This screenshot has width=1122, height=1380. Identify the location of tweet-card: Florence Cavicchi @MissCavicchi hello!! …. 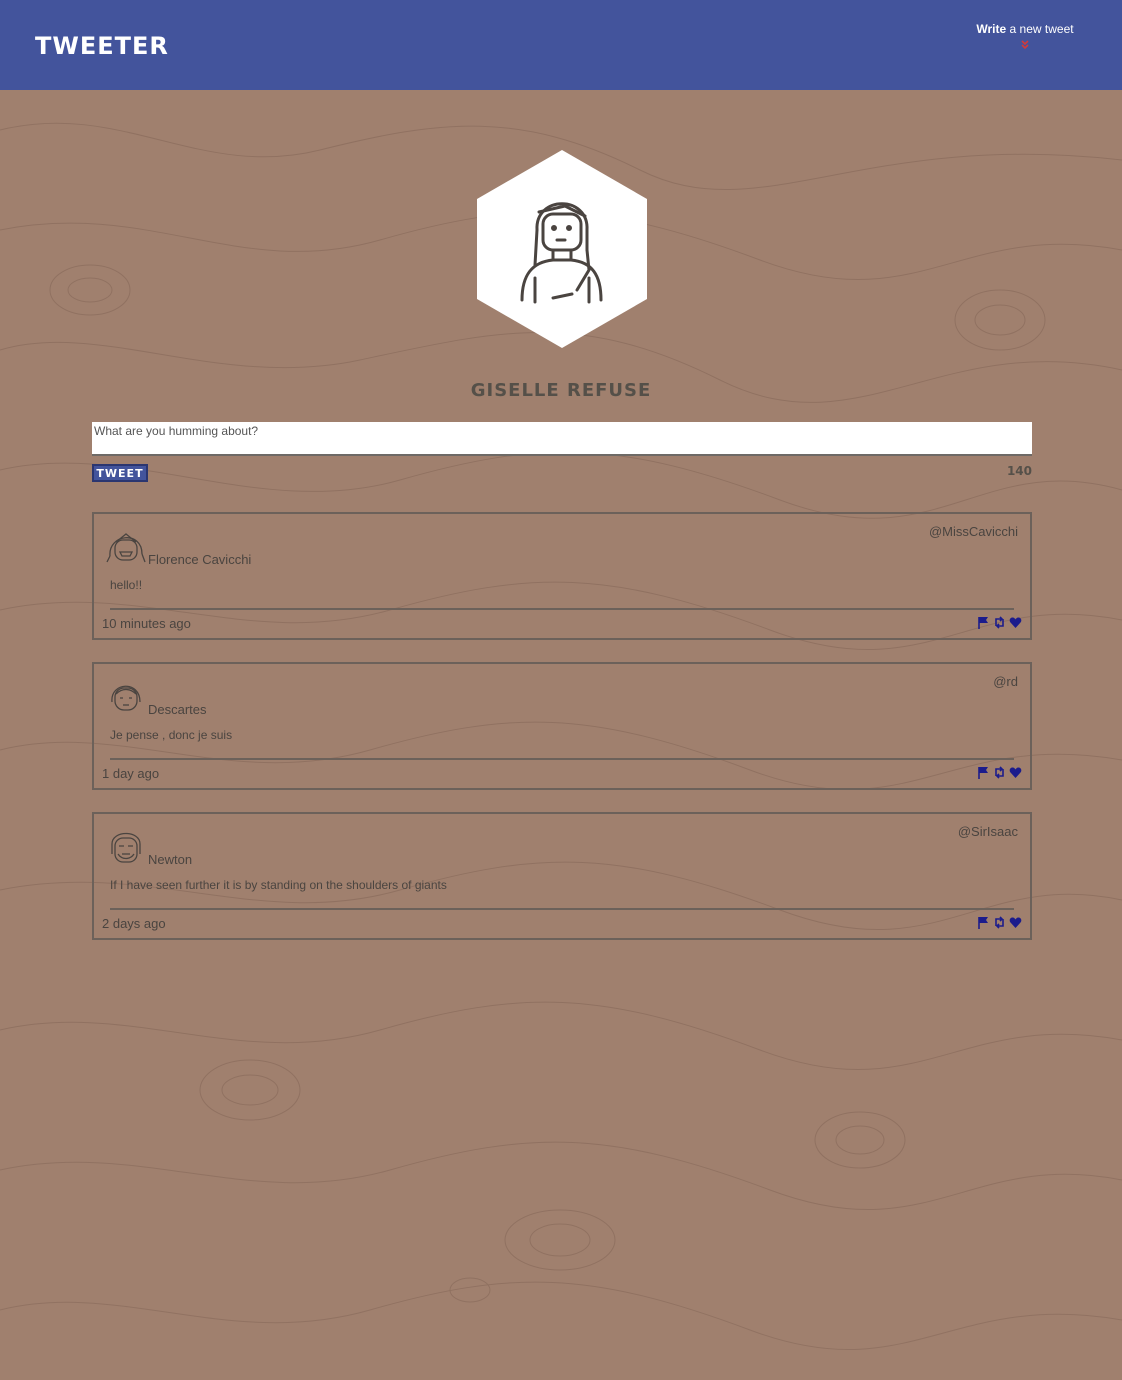
(562, 576).